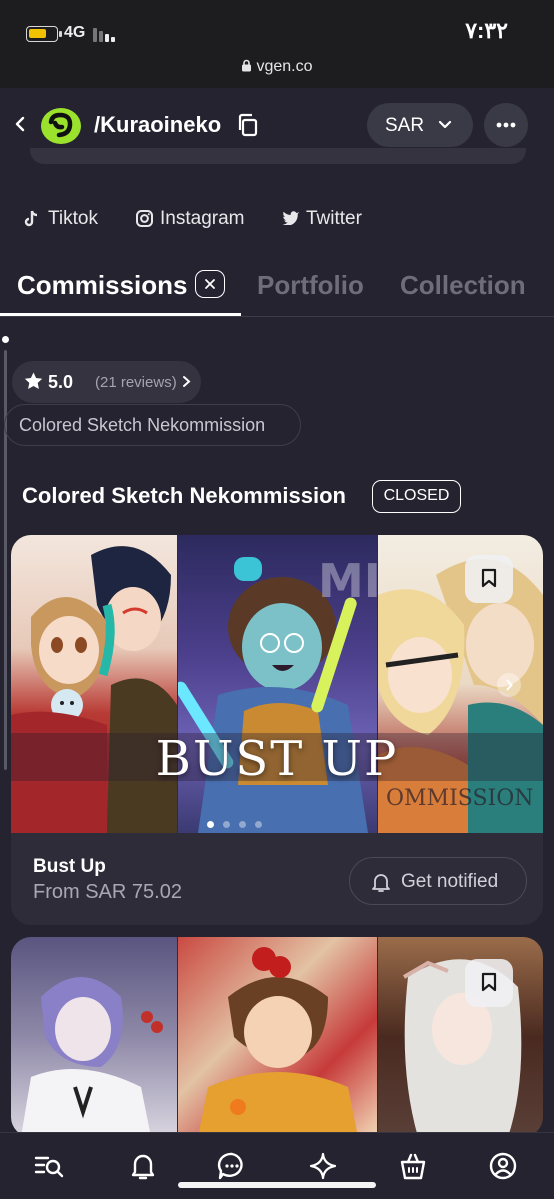 This screenshot has width=554, height=1199. What do you see at coordinates (102, 285) in the screenshot?
I see `tab-commissions: Commissions` at bounding box center [102, 285].